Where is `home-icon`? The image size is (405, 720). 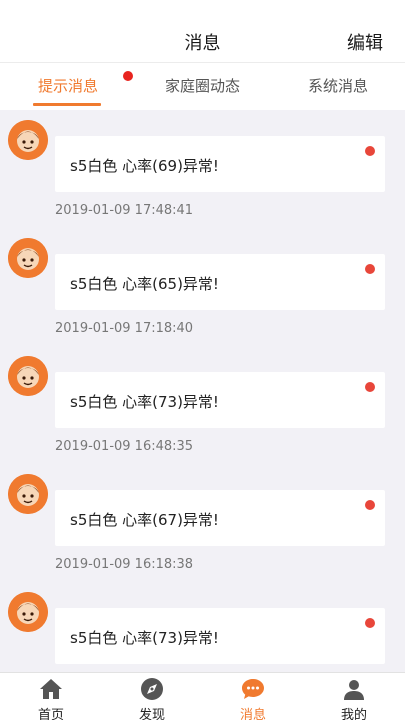 home-icon is located at coordinates (51, 689).